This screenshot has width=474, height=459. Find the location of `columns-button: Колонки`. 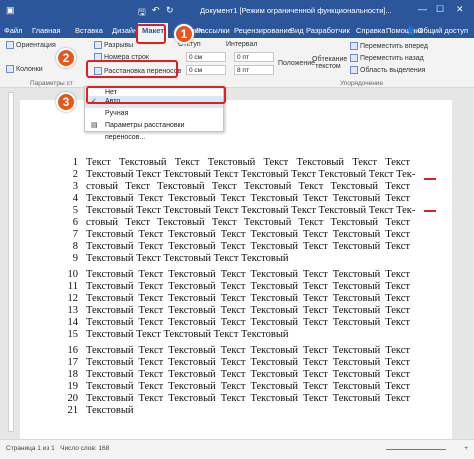

columns-button: Колонки is located at coordinates (24, 69).